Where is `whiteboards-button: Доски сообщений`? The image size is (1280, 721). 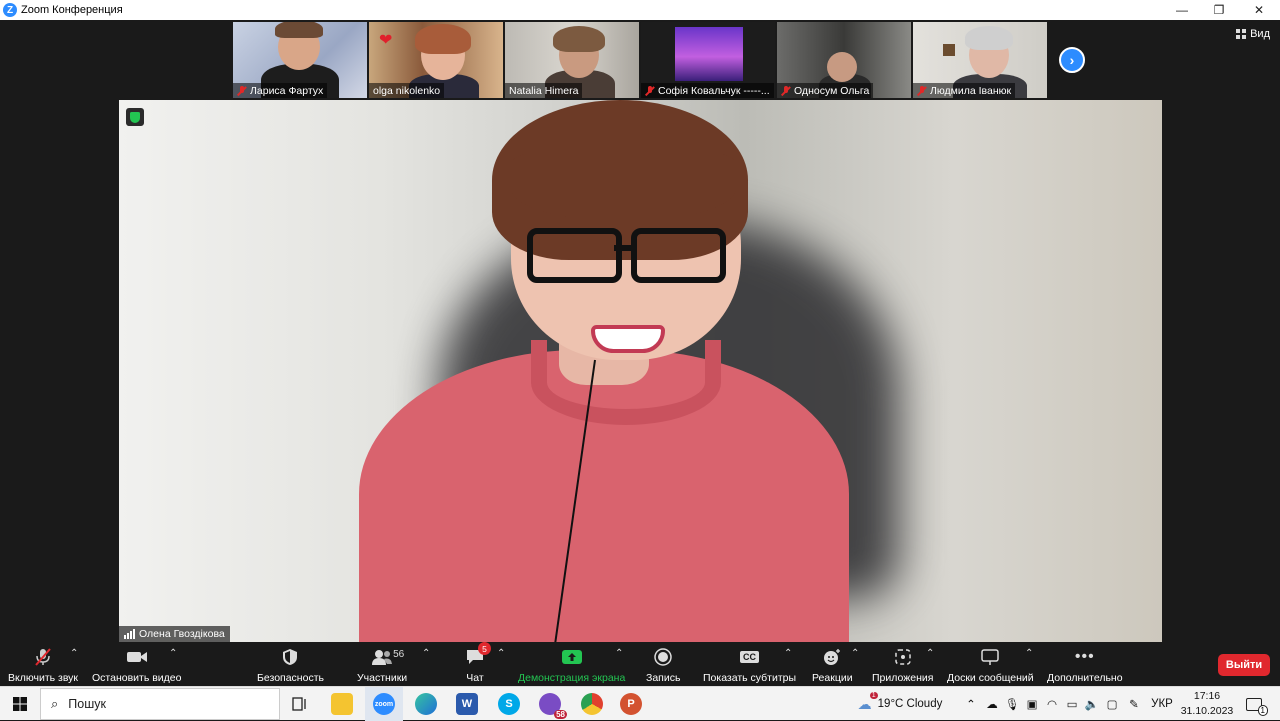 whiteboards-button: Доски сообщений is located at coordinates (990, 665).